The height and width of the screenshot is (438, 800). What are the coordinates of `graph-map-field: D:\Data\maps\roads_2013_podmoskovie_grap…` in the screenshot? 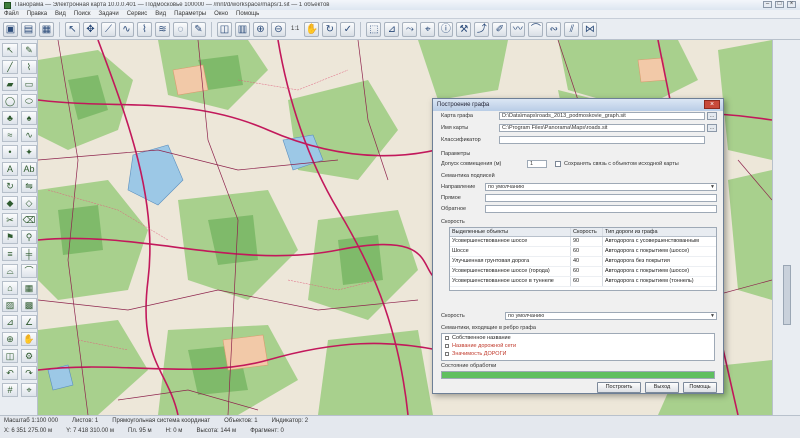 It's located at (602, 116).